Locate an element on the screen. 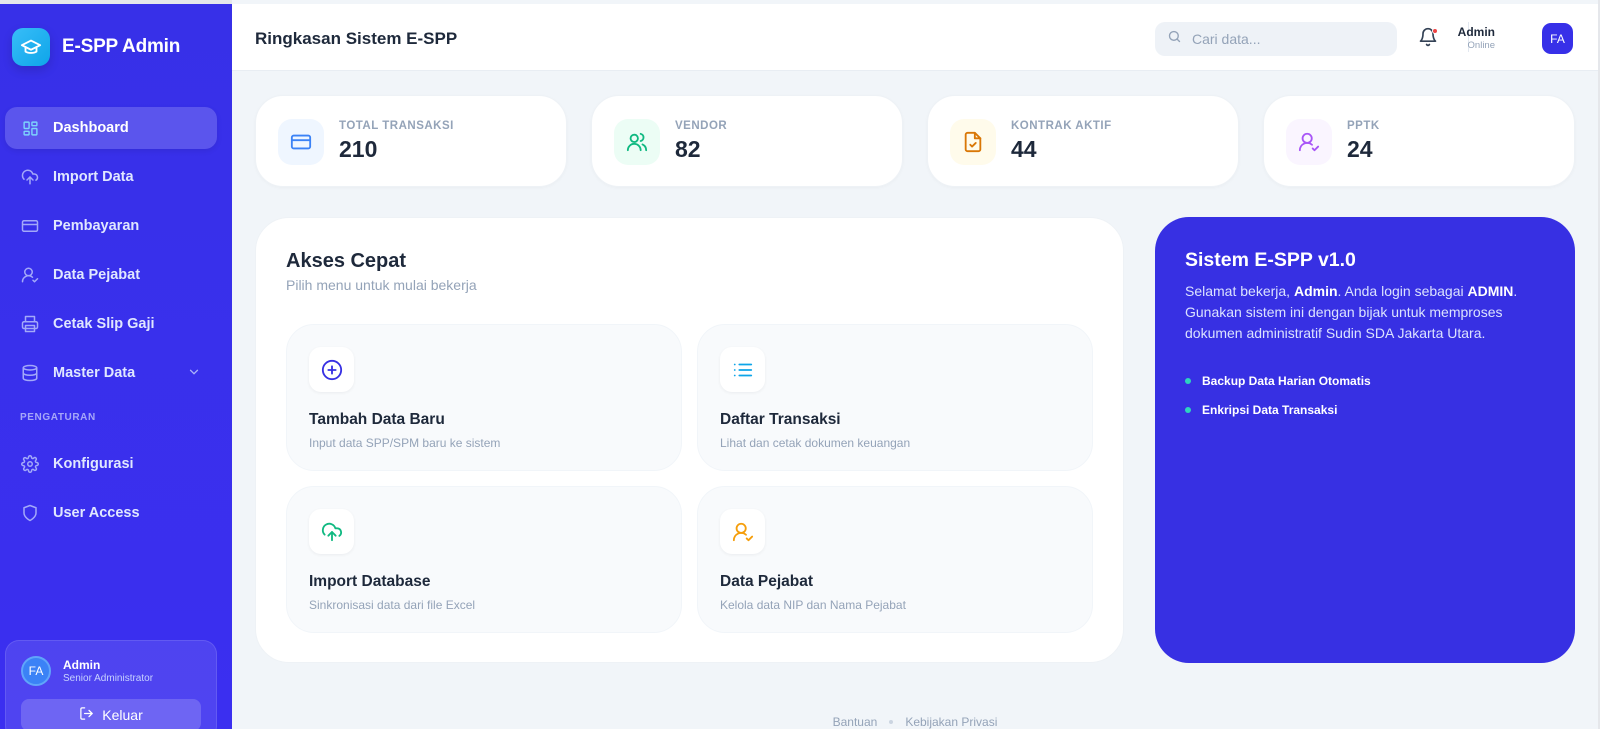 This screenshot has width=1600, height=729. sidebar-item-import-data: Import Data is located at coordinates (111, 177).